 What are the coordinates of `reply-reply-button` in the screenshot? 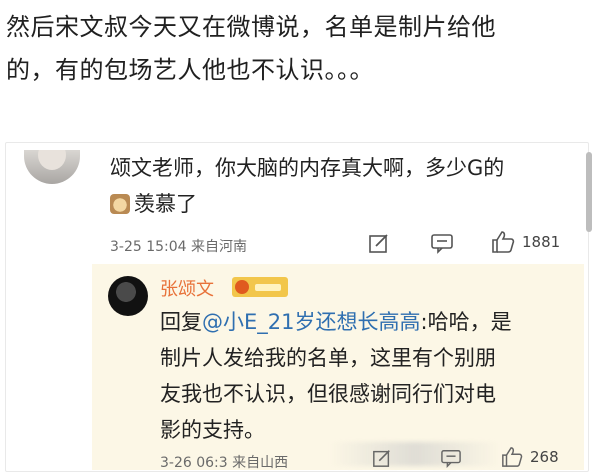 It's located at (451, 458).